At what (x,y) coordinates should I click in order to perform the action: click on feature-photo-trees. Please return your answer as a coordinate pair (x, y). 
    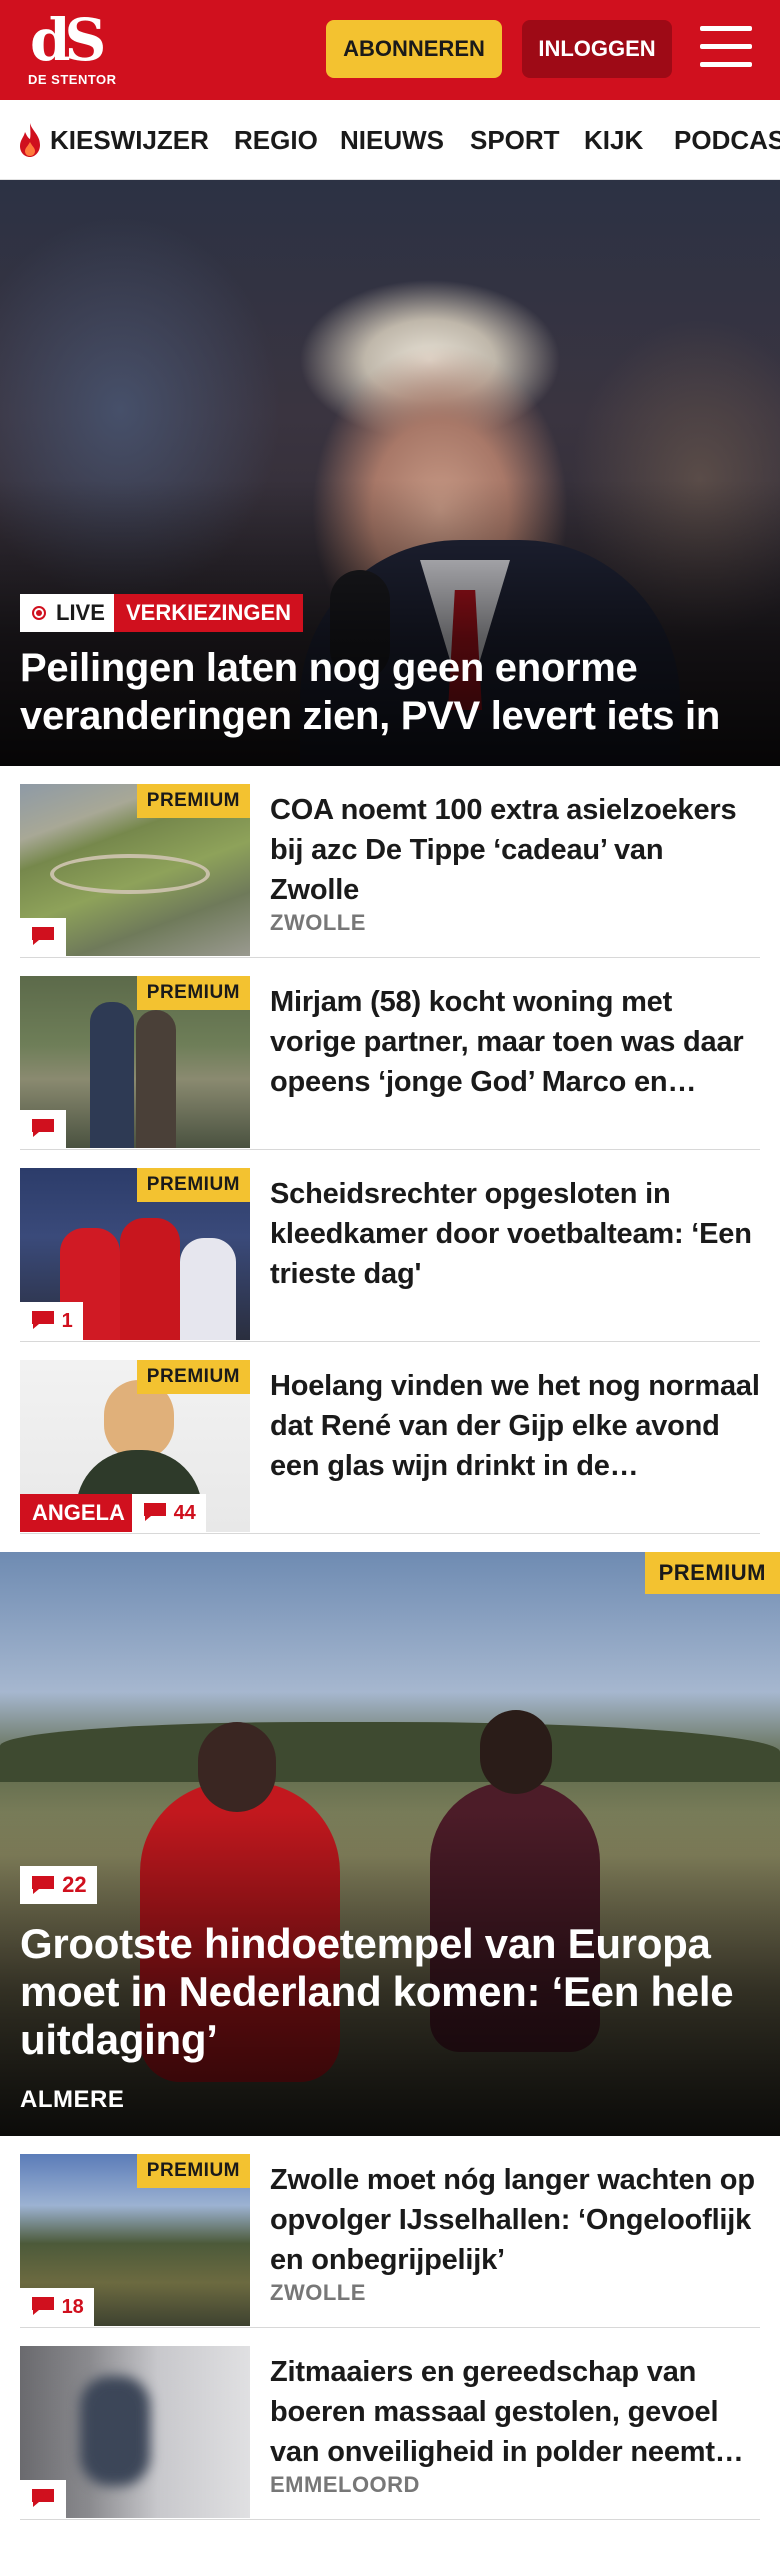
    Looking at the image, I should click on (390, 1752).